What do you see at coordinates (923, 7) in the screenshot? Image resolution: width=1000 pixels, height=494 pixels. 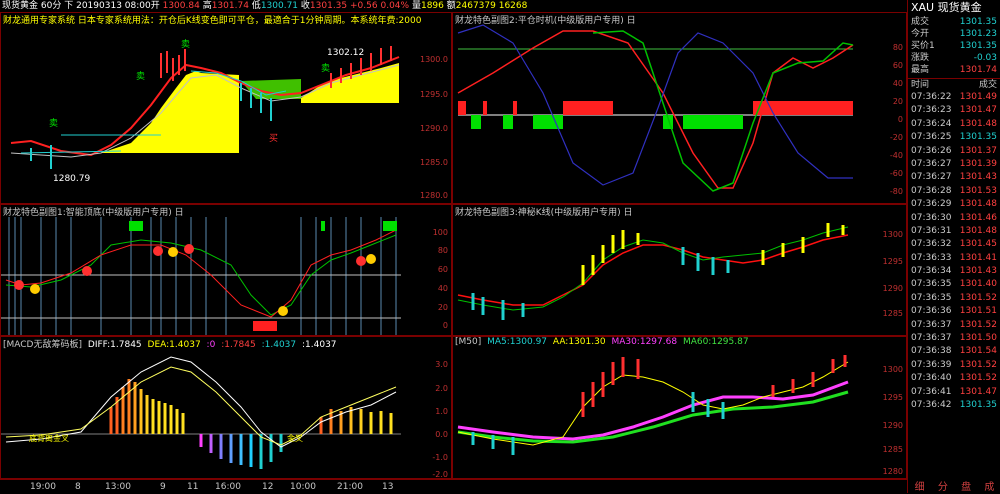 I see `side-code: XAU` at bounding box center [923, 7].